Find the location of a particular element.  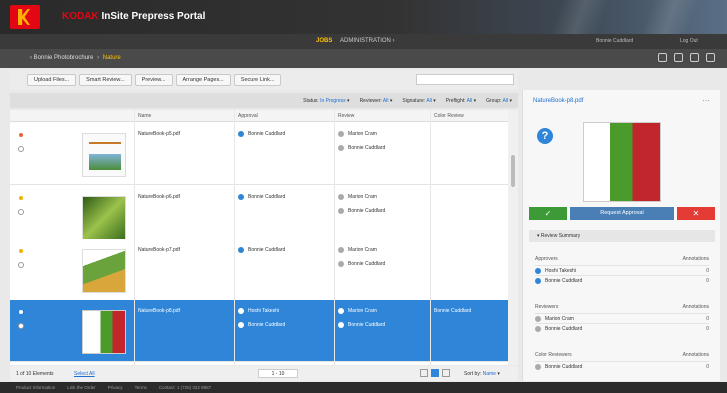

filter-preflight: Preflight: All ▾ is located at coordinates (461, 101).